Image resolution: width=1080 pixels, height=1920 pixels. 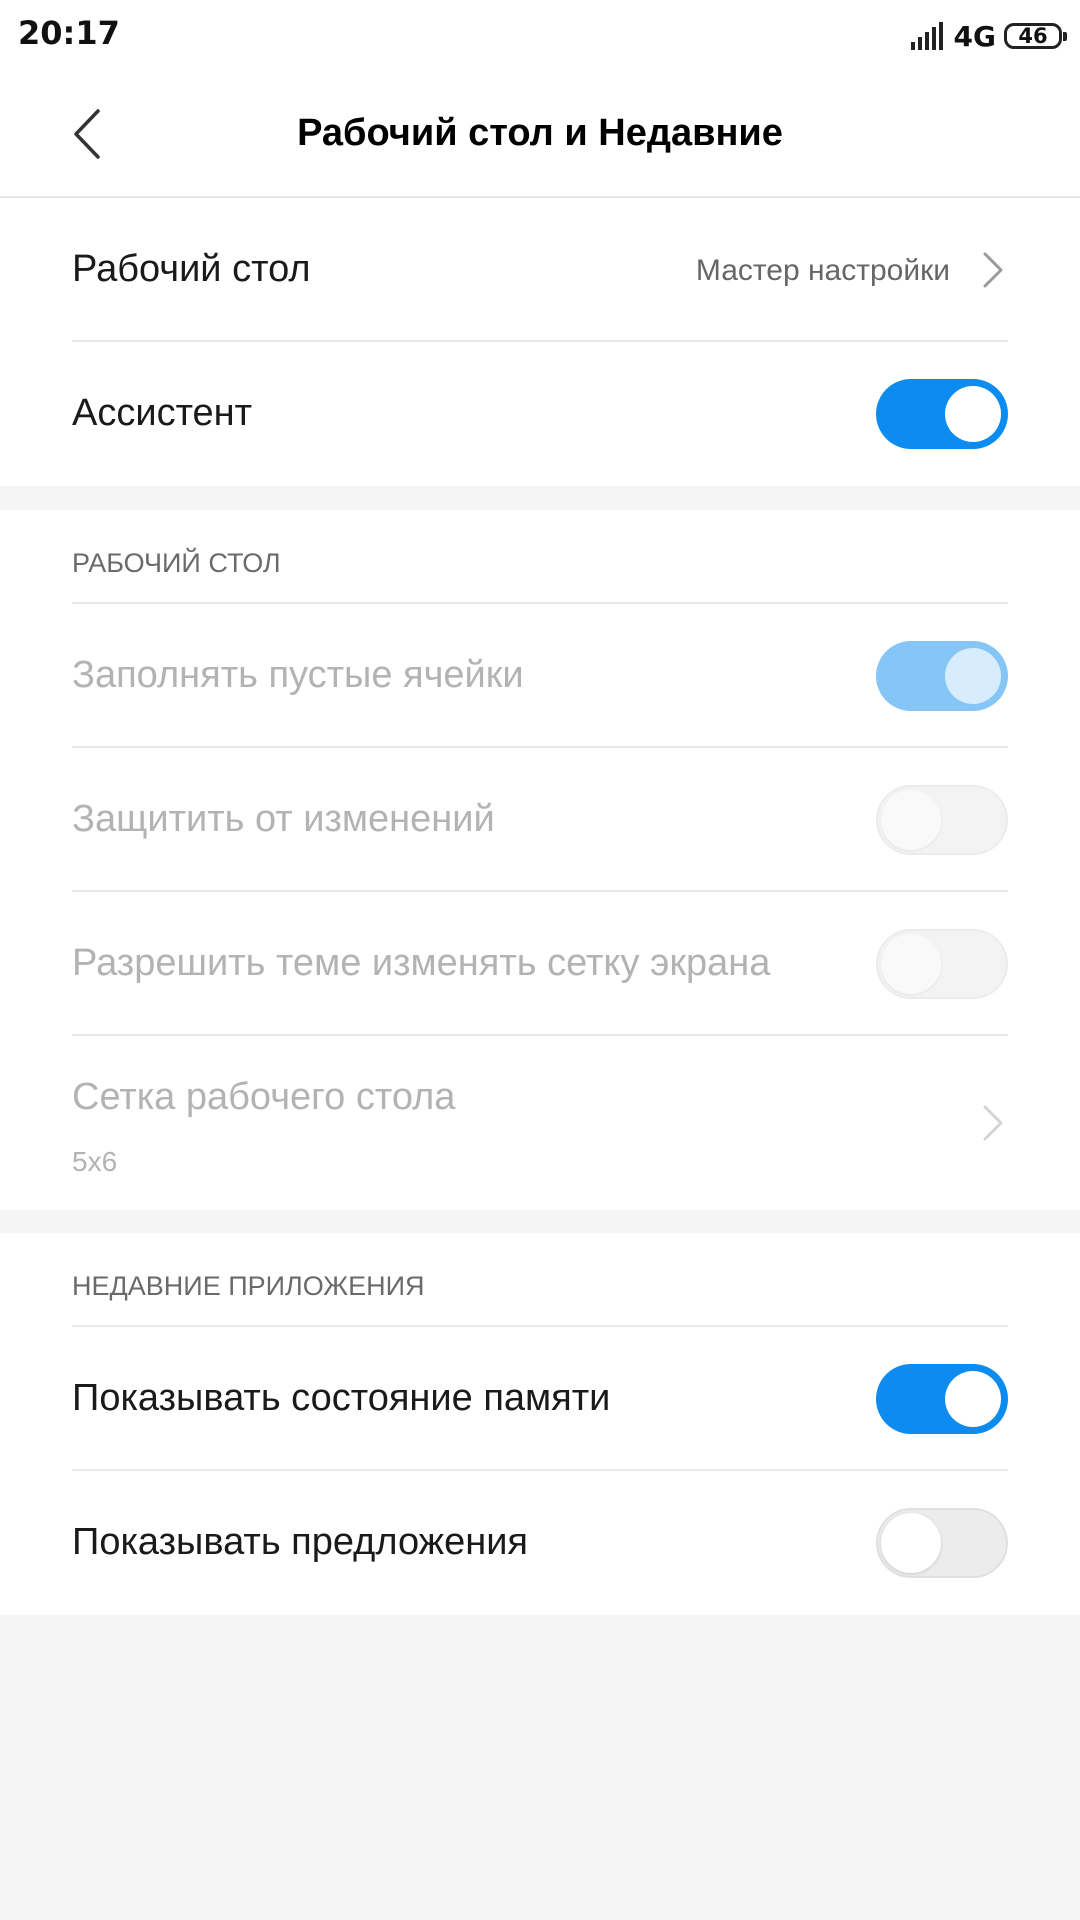 I want to click on status-bar: 20:17 4G 46, so click(x=540, y=38).